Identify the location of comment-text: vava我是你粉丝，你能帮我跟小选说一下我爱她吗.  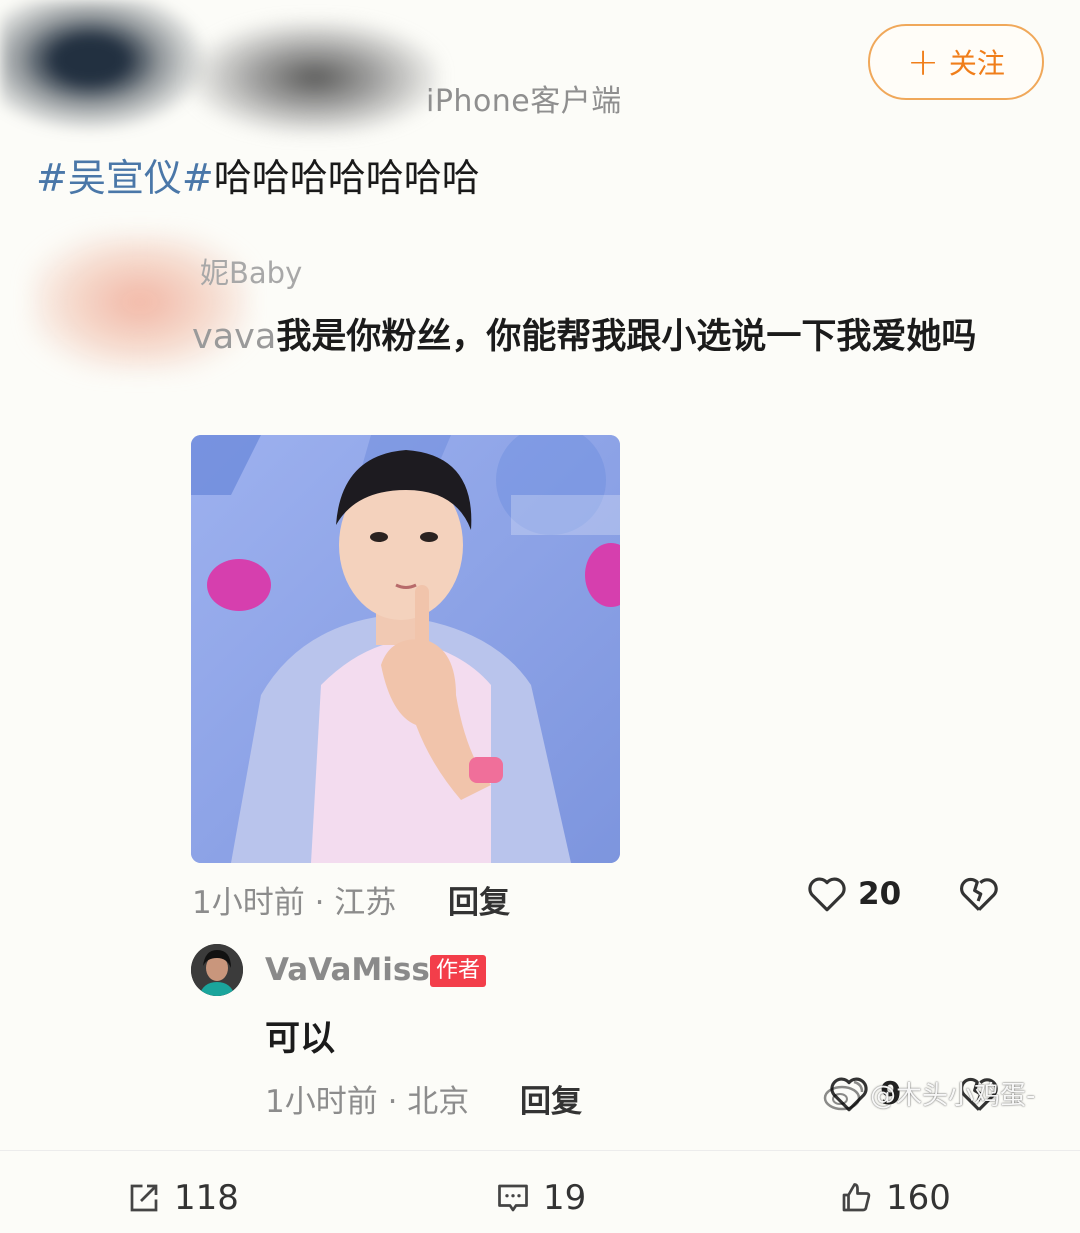
(607, 337).